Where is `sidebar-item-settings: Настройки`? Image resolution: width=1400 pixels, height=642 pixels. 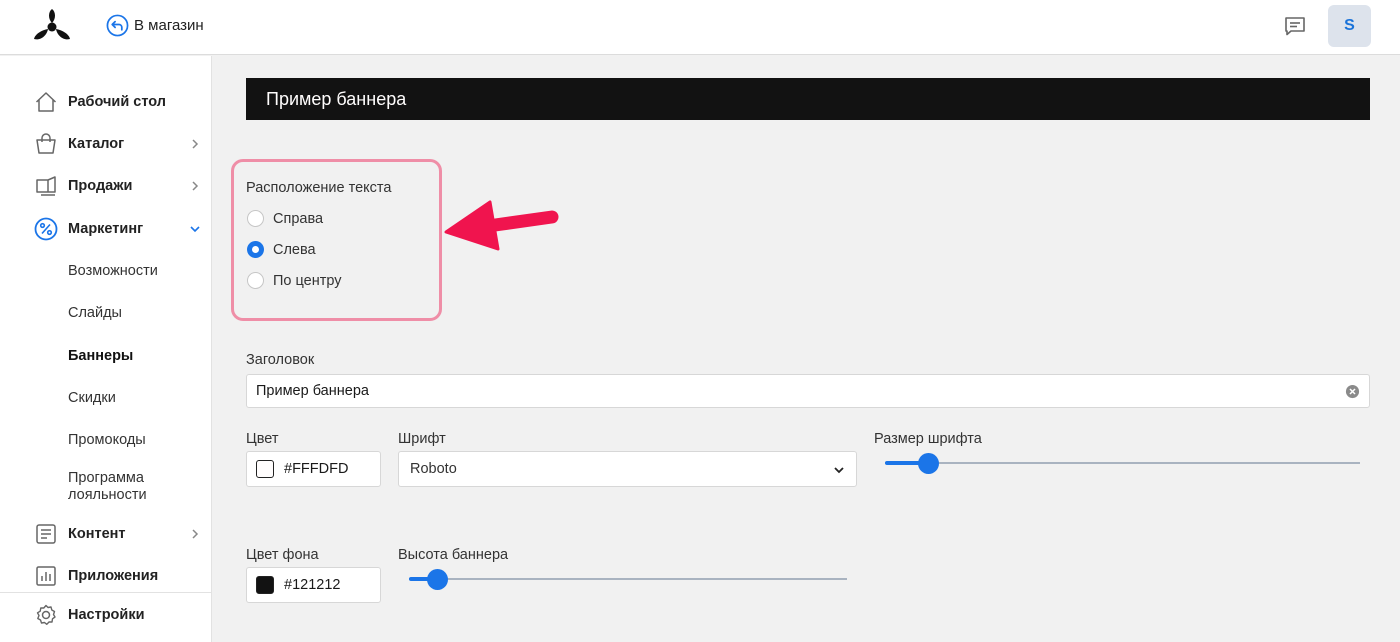 sidebar-item-settings: Настройки is located at coordinates (106, 615).